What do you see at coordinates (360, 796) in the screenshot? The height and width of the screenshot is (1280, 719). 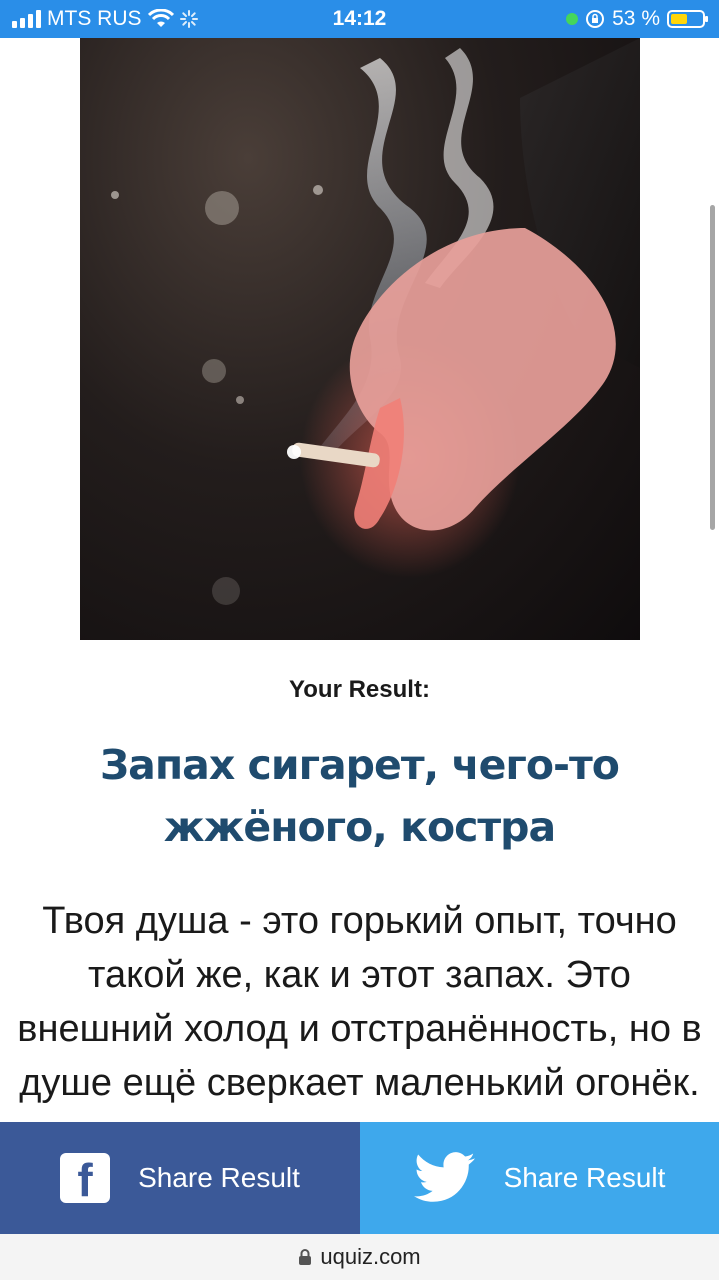 I see `result-title: Запах сигарет, чего-то жжёного, костра` at bounding box center [360, 796].